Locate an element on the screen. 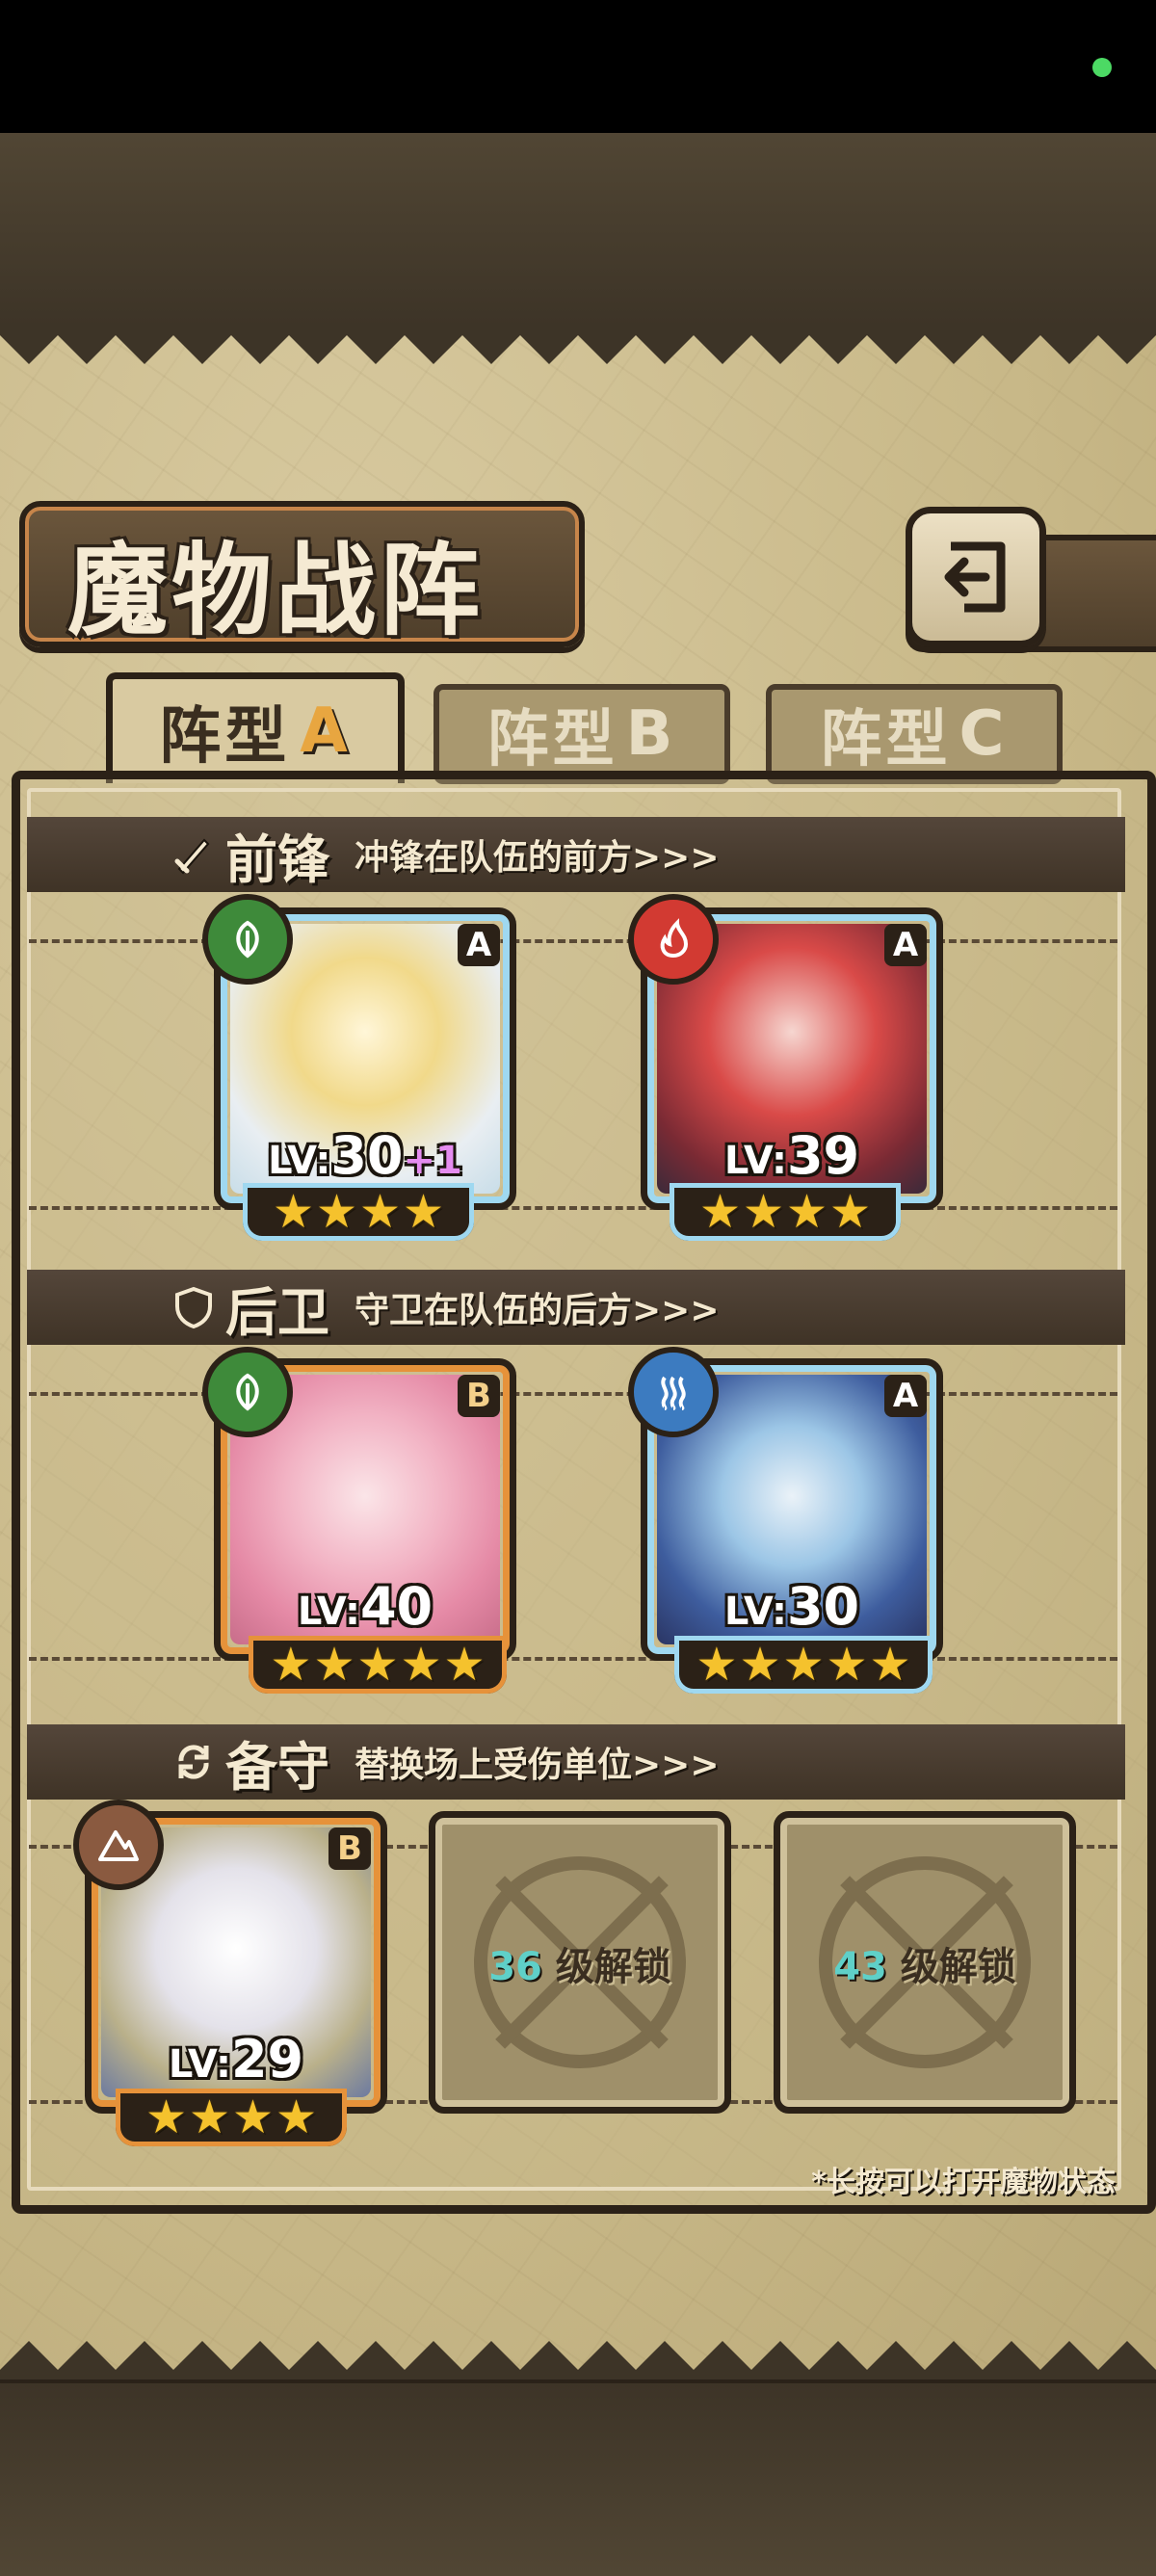 The width and height of the screenshot is (1156, 2576). flame-icon is located at coordinates (674, 938).